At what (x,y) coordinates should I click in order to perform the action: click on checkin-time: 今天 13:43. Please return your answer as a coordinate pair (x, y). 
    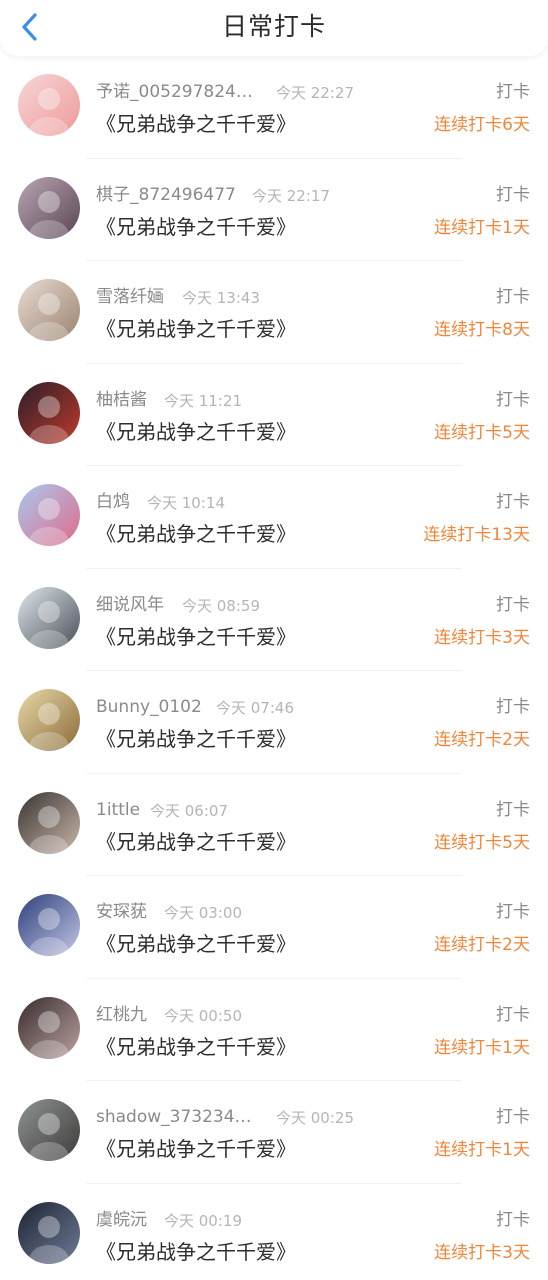
    Looking at the image, I should click on (221, 298).